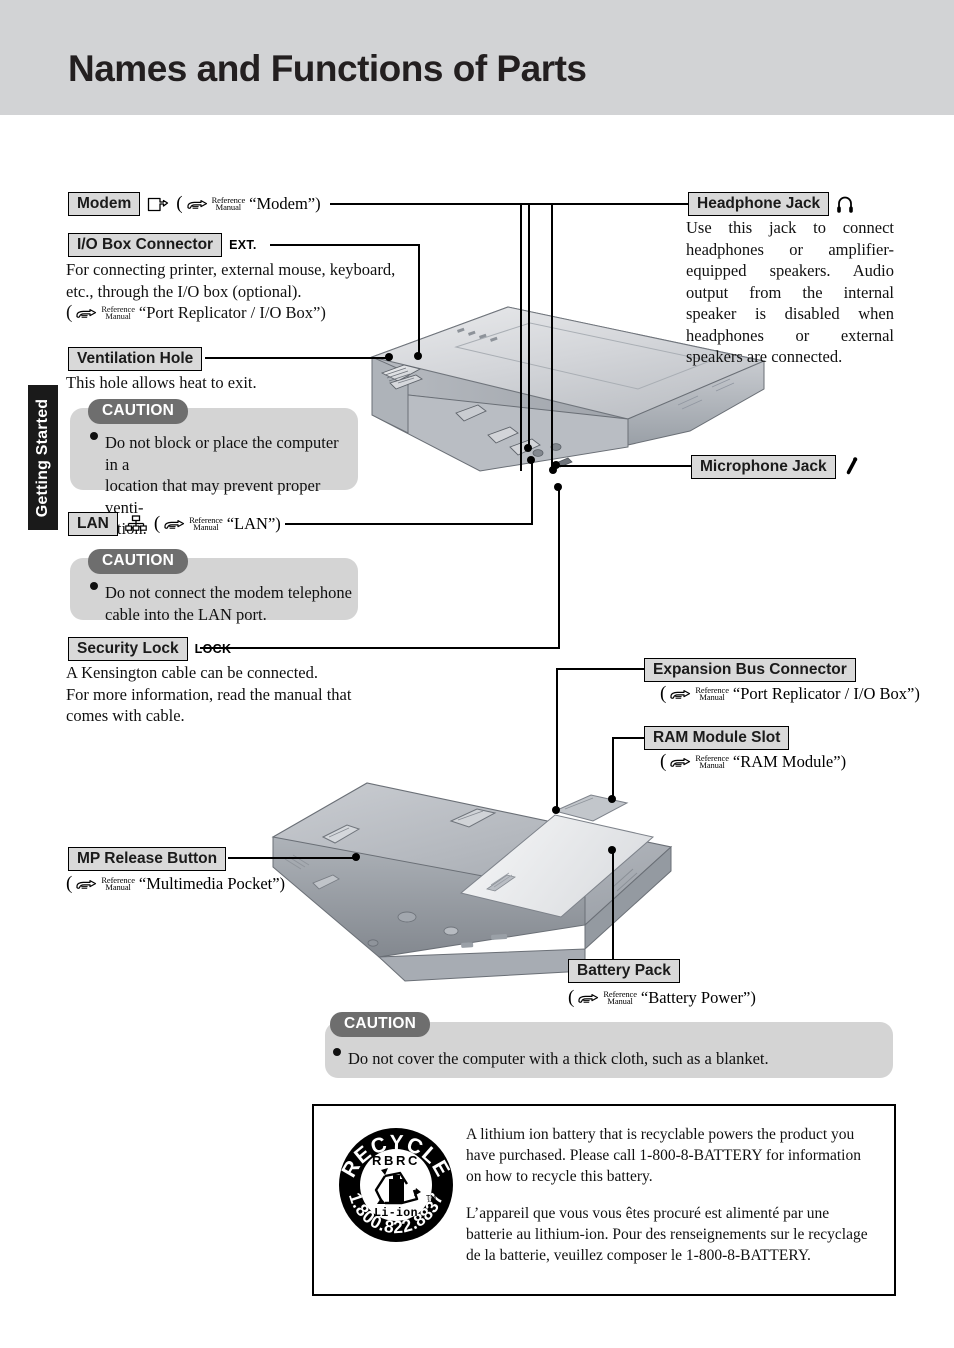 This screenshot has width=954, height=1348. I want to click on io-box-entry: I/O Box Connector EXT., so click(162, 245).